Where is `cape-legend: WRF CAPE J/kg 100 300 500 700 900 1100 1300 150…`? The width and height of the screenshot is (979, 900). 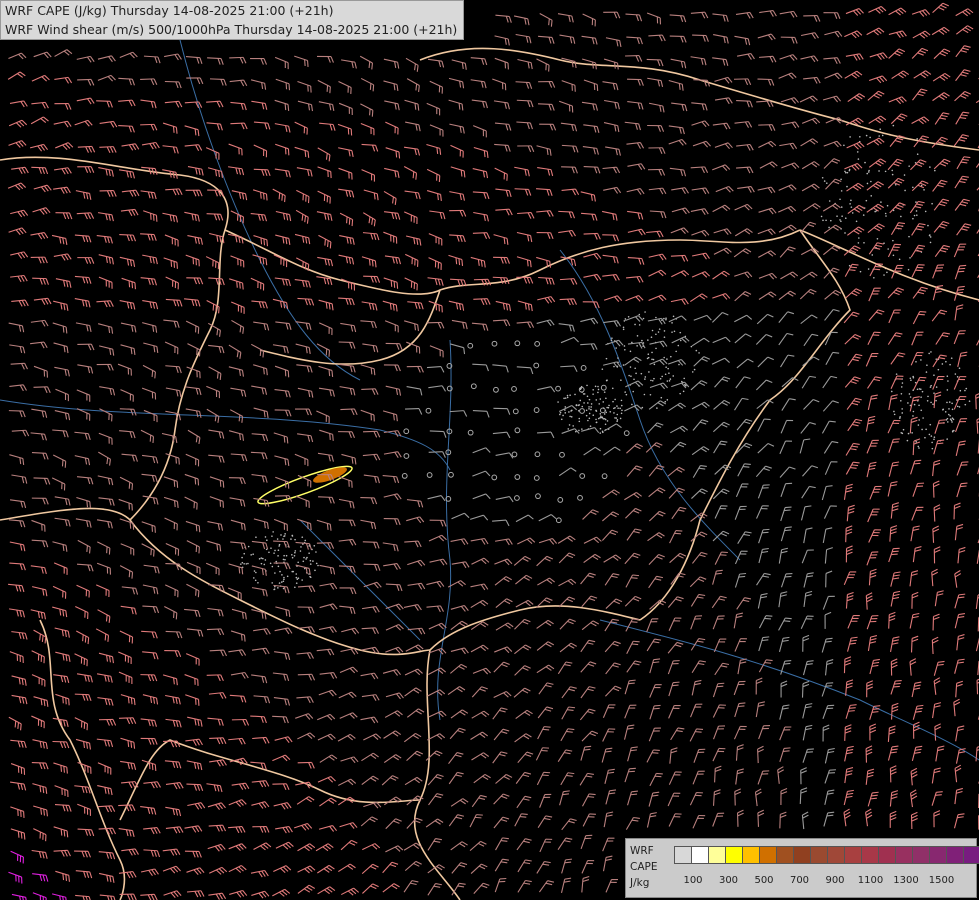 cape-legend: WRF CAPE J/kg 100 300 500 700 900 1100 1300 150… is located at coordinates (802, 868).